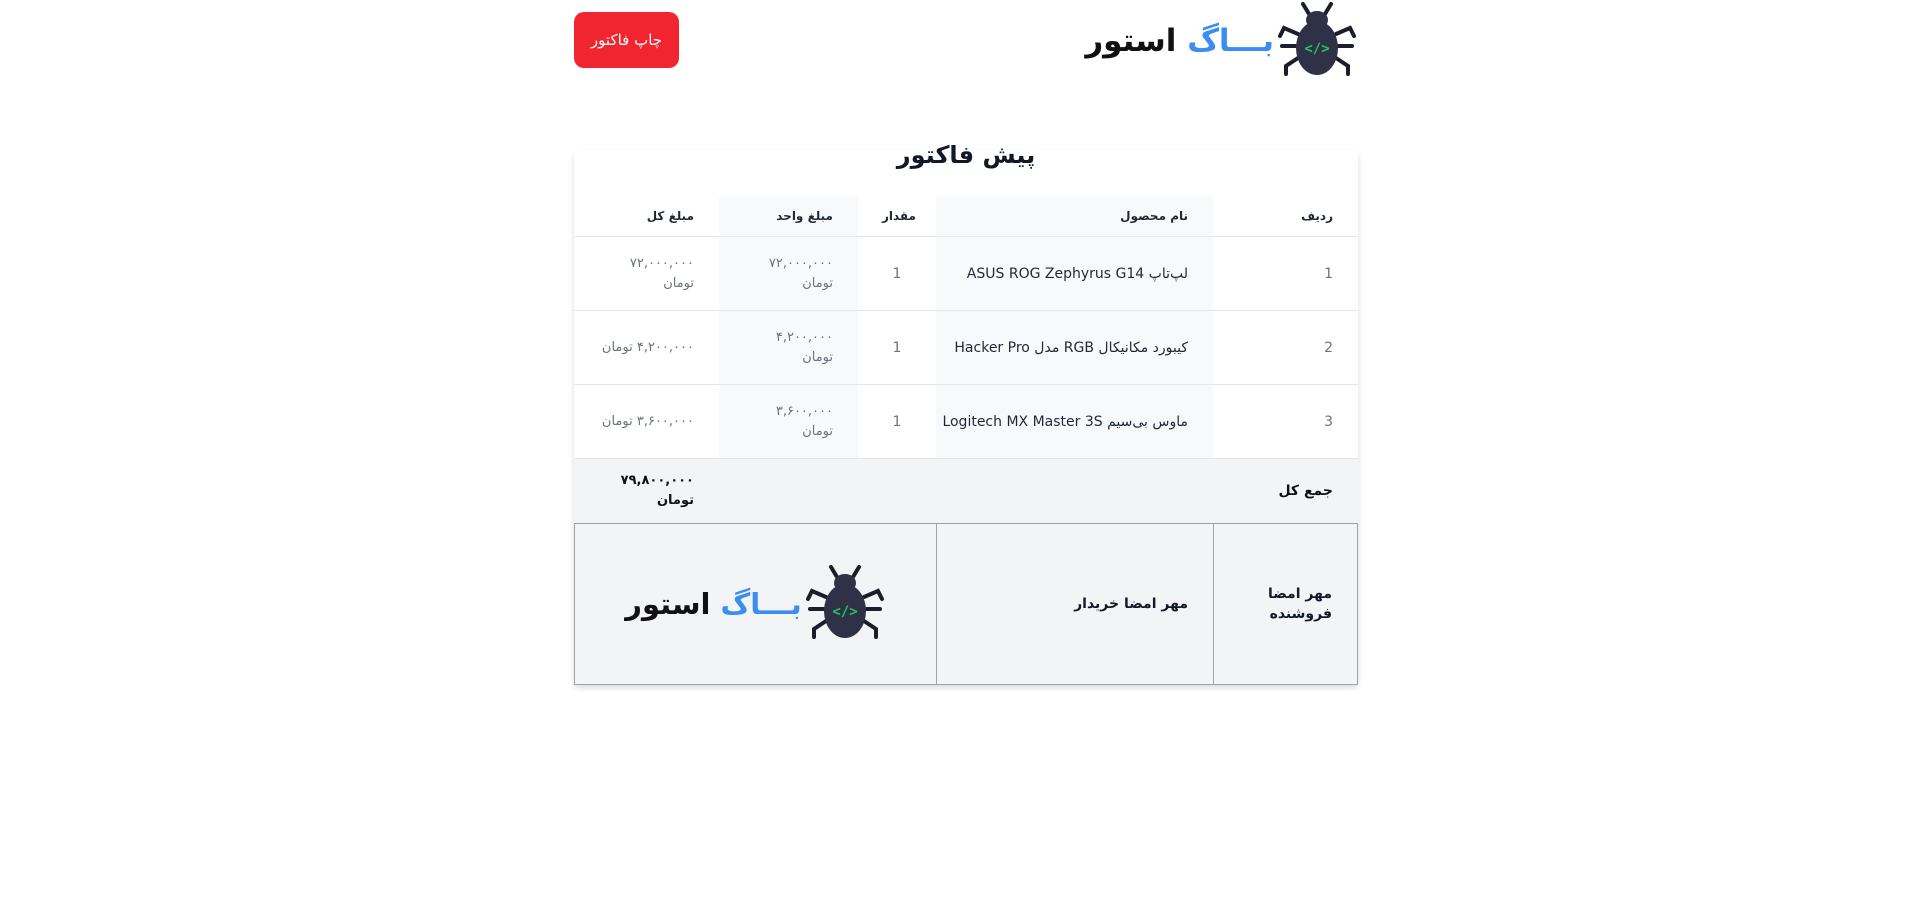 The image size is (1920, 911). Describe the element at coordinates (788, 216) in the screenshot. I see `col-unit-header: مبلغ واحد` at that location.